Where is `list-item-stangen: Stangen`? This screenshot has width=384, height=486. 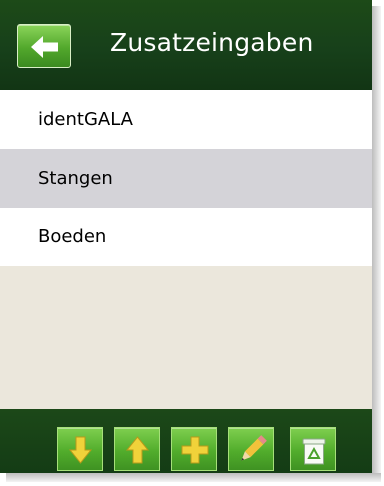 list-item-stangen: Stangen is located at coordinates (186, 178).